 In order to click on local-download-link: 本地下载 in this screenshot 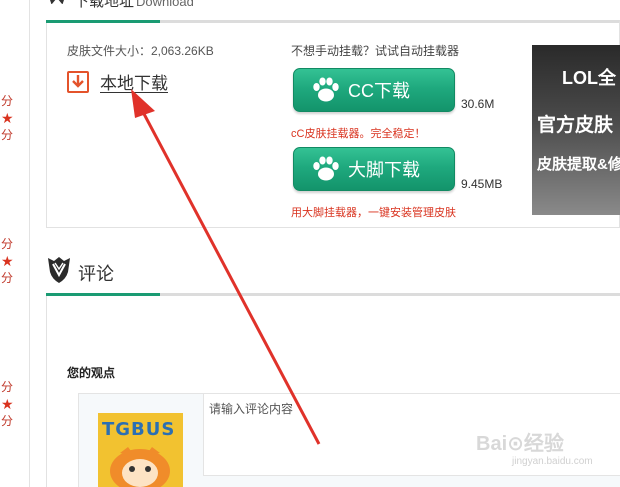, I will do `click(117, 81)`.